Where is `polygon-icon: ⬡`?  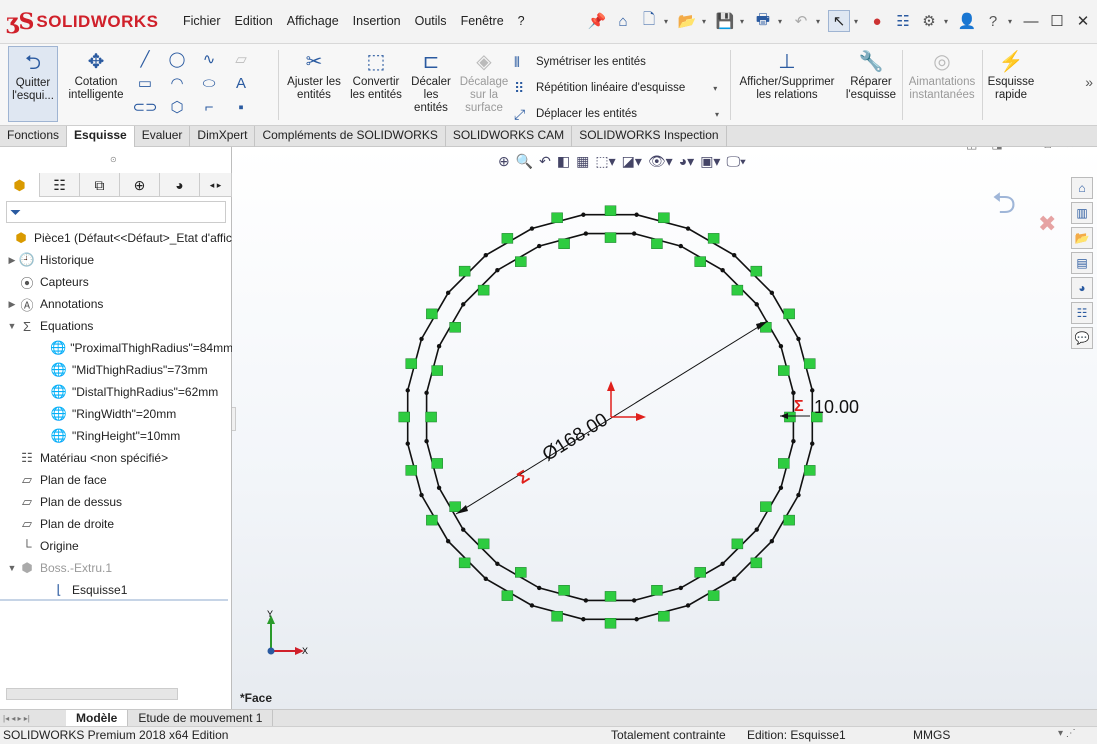
polygon-icon: ⬡ is located at coordinates (177, 107).